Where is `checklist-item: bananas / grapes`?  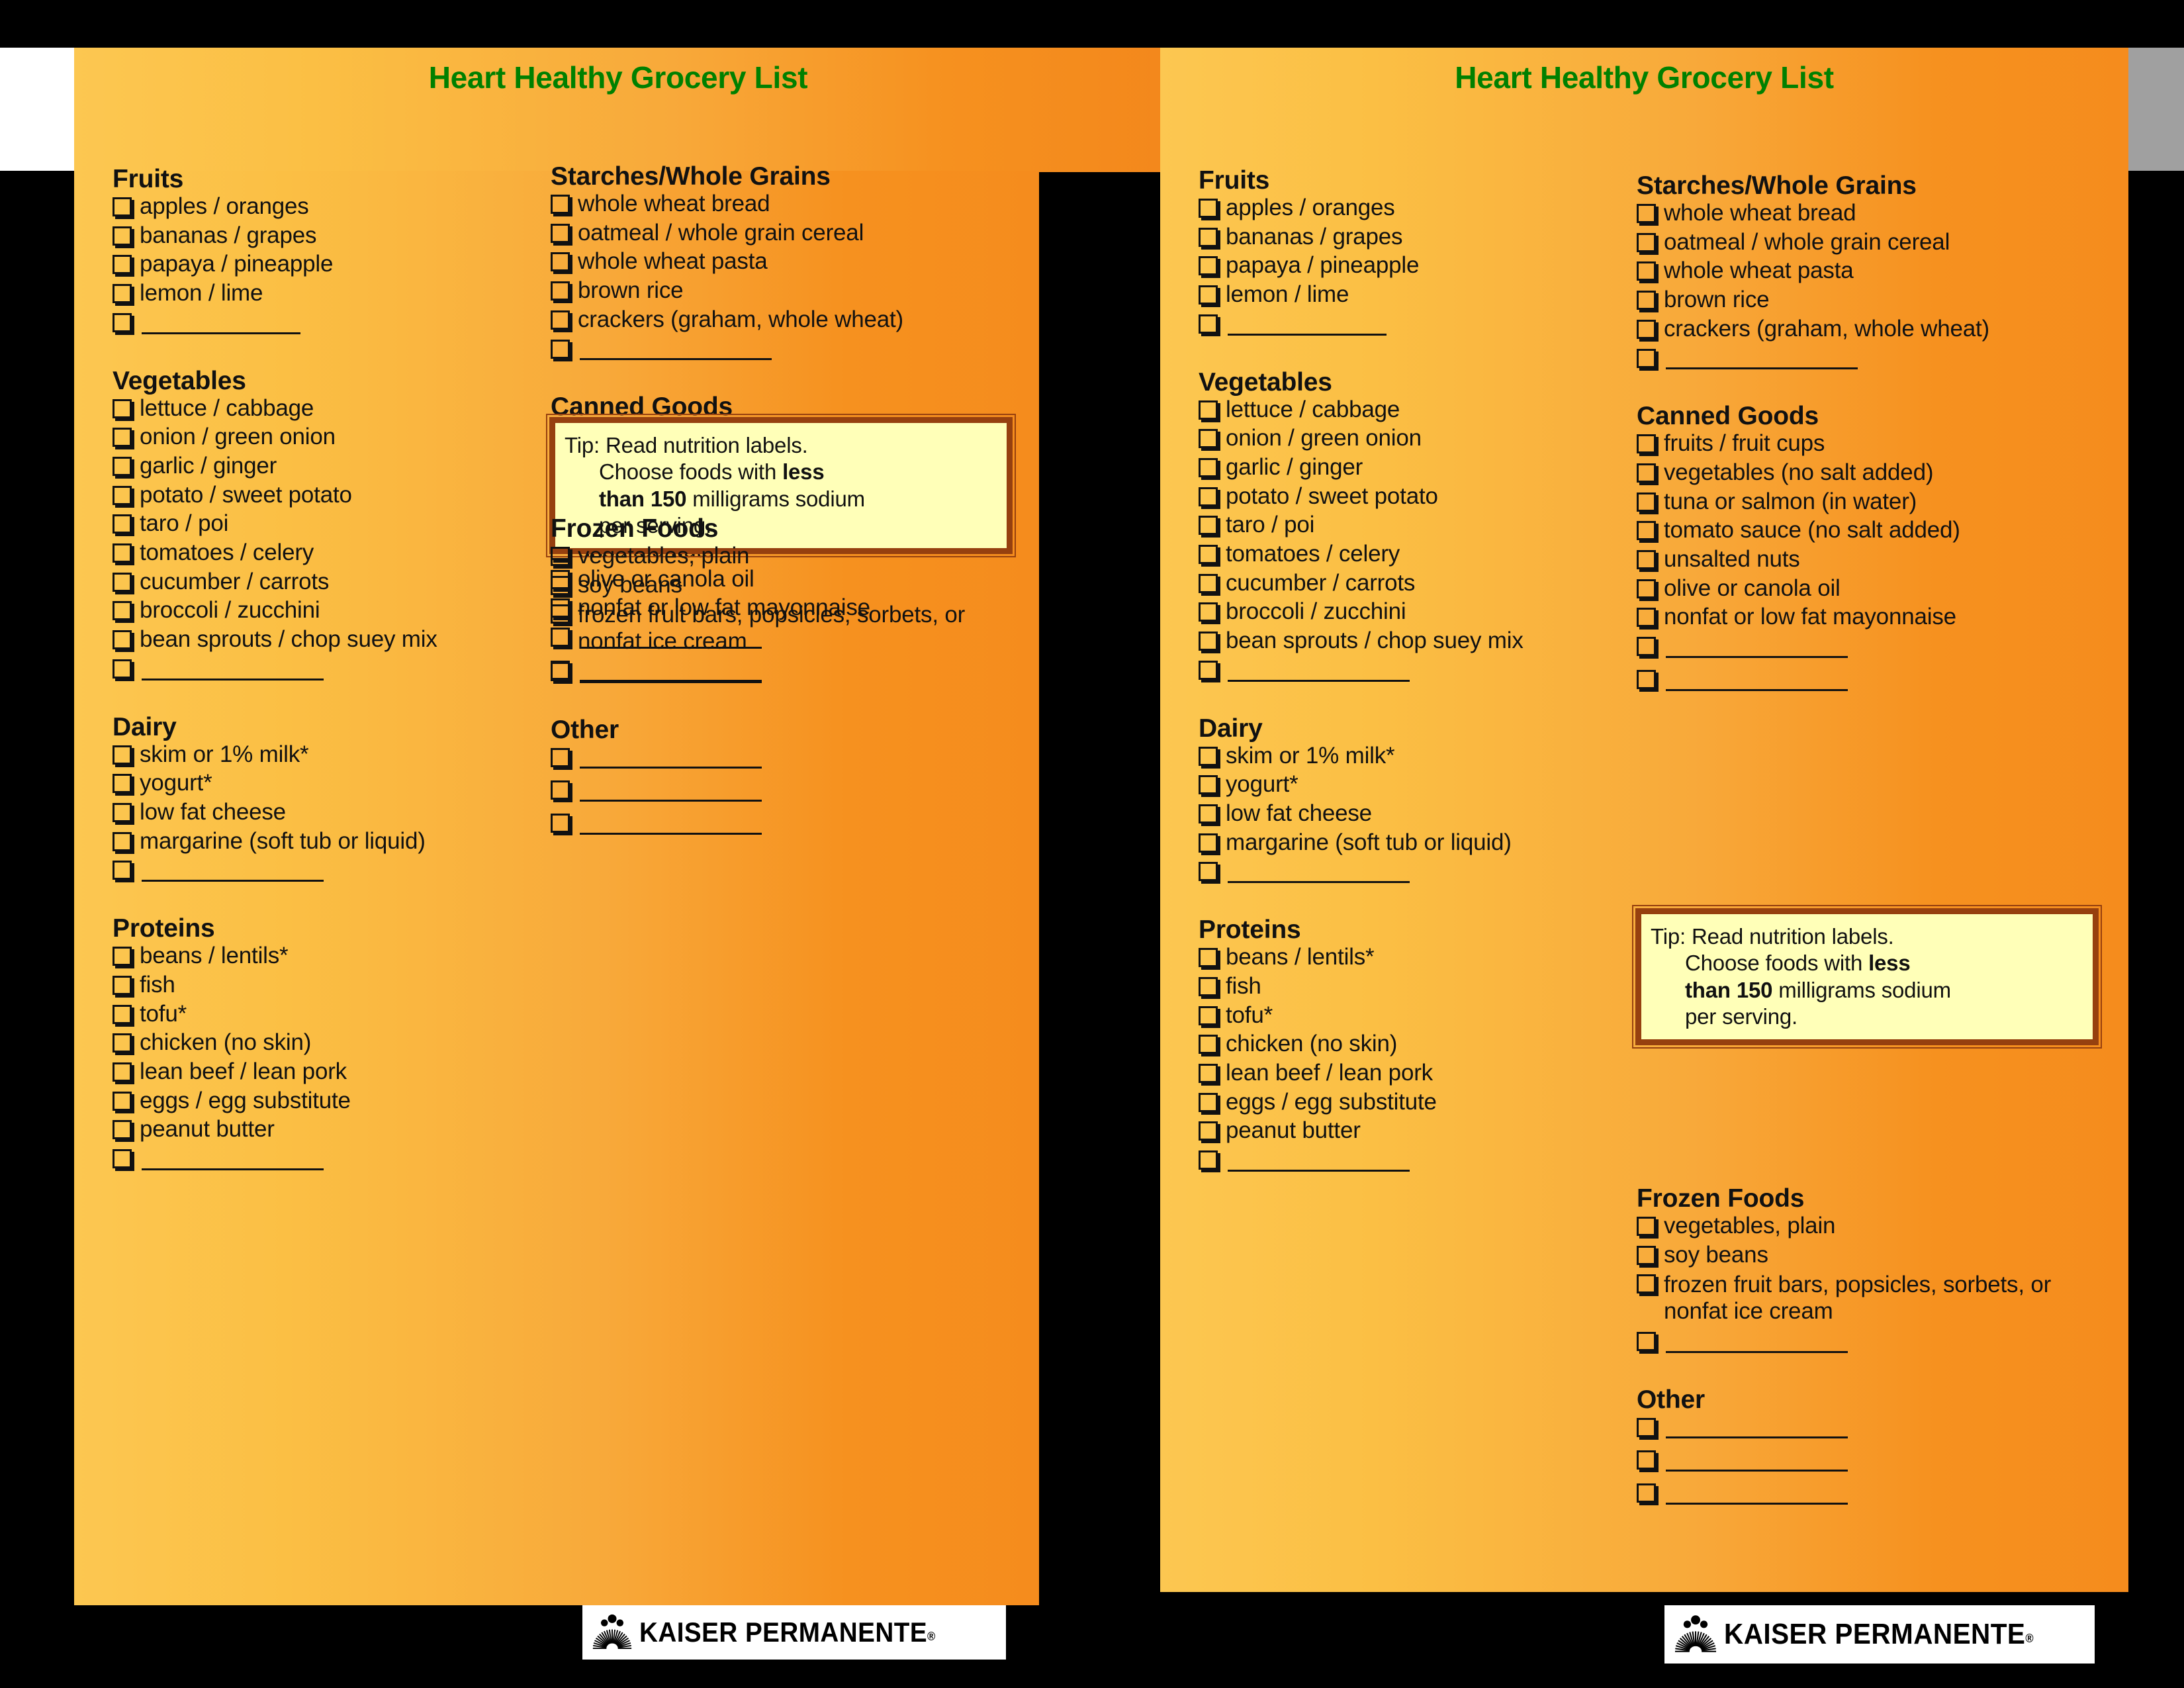 checklist-item: bananas / grapes is located at coordinates (324, 236).